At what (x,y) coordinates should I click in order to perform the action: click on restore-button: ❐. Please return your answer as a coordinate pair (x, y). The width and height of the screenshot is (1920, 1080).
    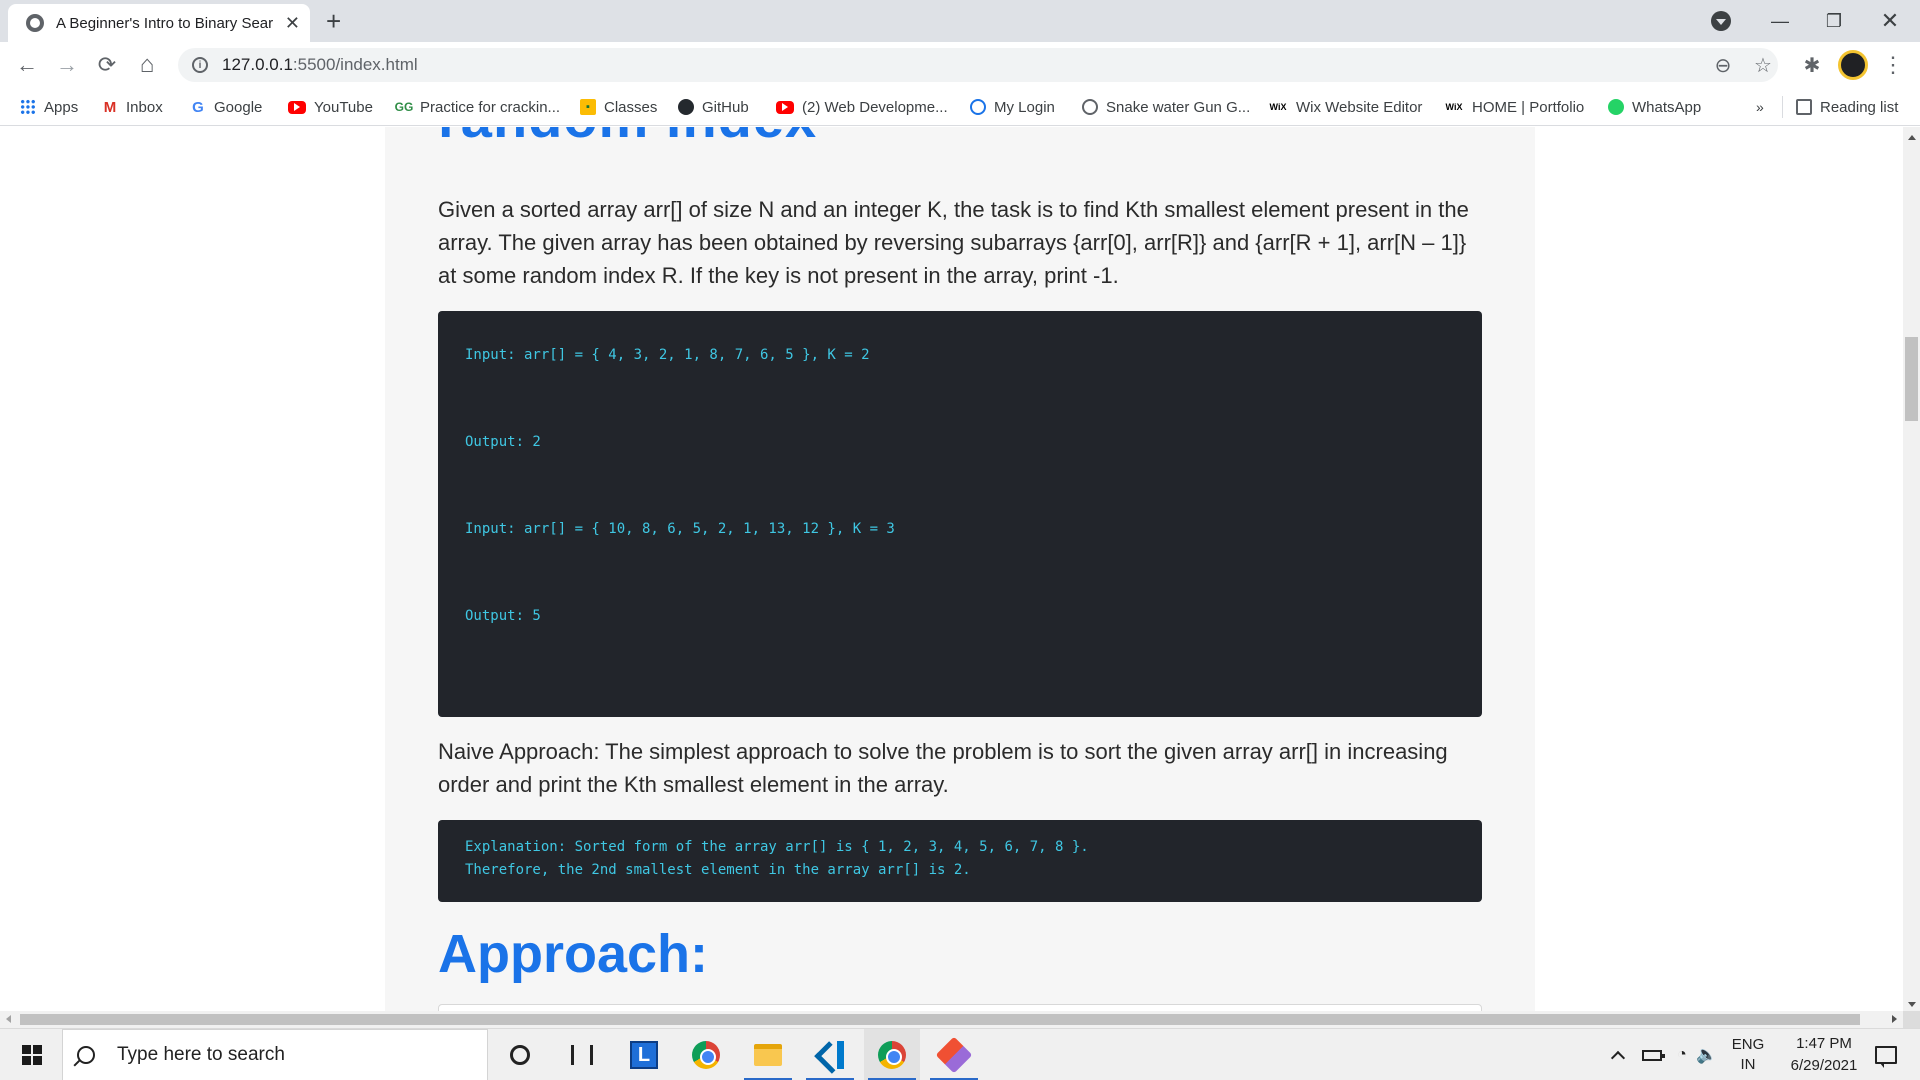
    Looking at the image, I should click on (1834, 21).